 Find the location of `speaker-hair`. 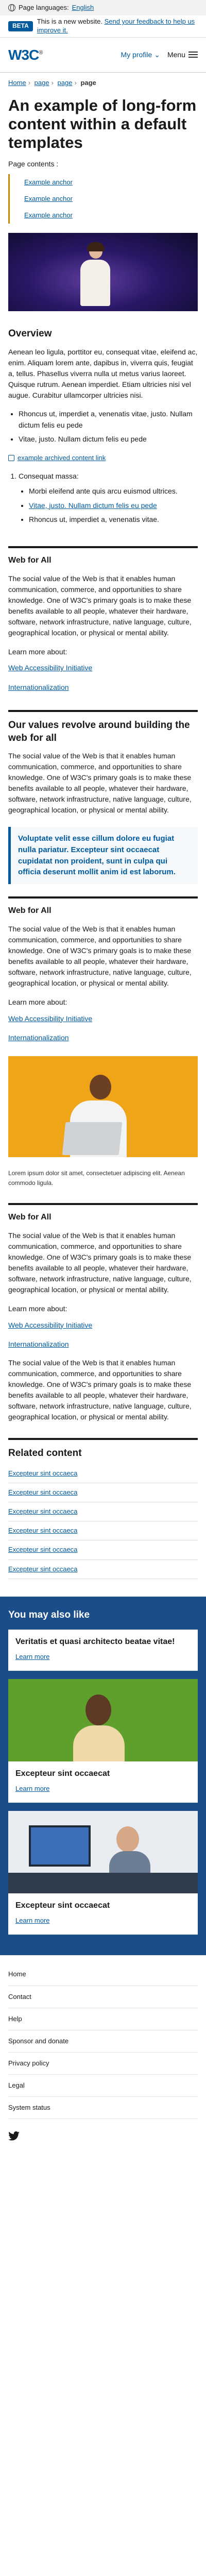

speaker-hair is located at coordinates (96, 247).